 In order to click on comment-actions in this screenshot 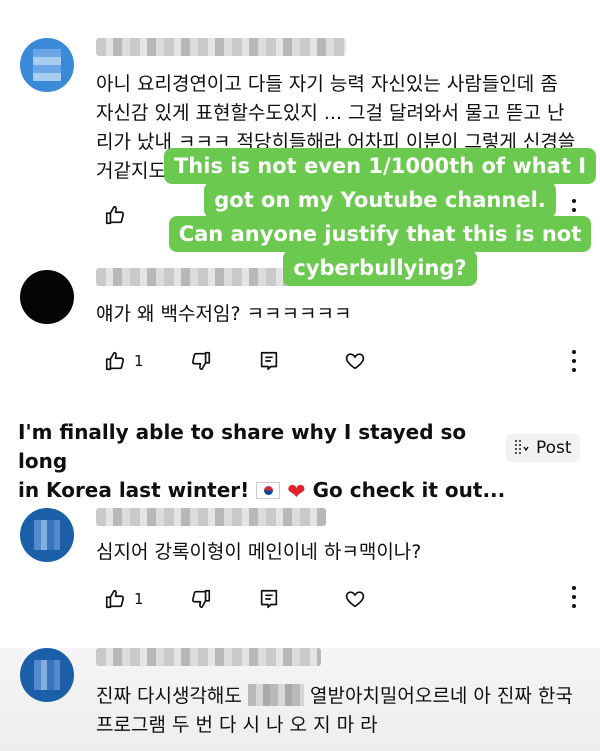, I will do `click(115, 215)`.